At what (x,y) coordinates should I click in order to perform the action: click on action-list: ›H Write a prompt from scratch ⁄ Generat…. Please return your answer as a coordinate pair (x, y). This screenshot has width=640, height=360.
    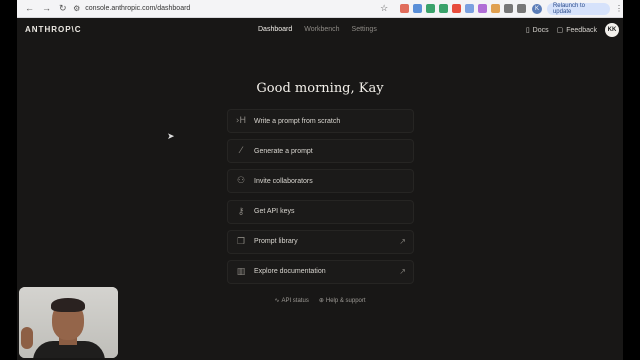
    Looking at the image, I should click on (320, 199).